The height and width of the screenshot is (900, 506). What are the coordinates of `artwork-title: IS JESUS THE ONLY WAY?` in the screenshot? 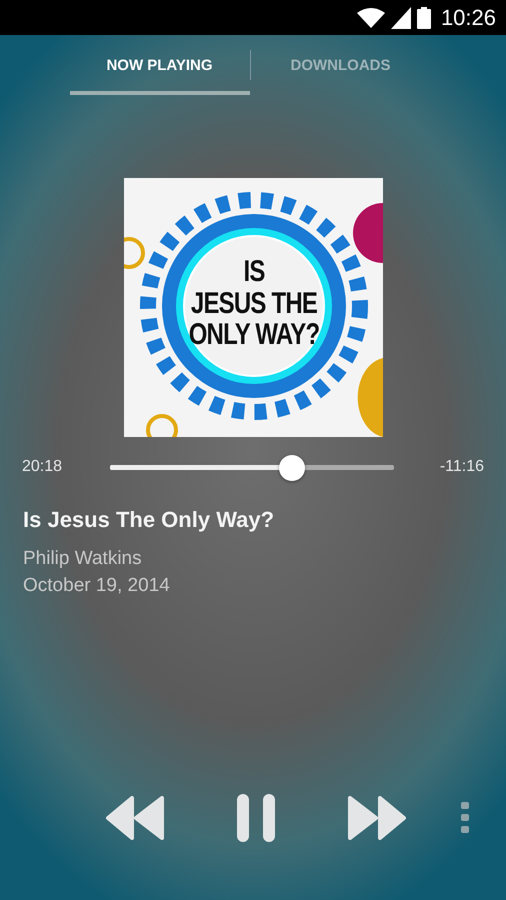 It's located at (253, 303).